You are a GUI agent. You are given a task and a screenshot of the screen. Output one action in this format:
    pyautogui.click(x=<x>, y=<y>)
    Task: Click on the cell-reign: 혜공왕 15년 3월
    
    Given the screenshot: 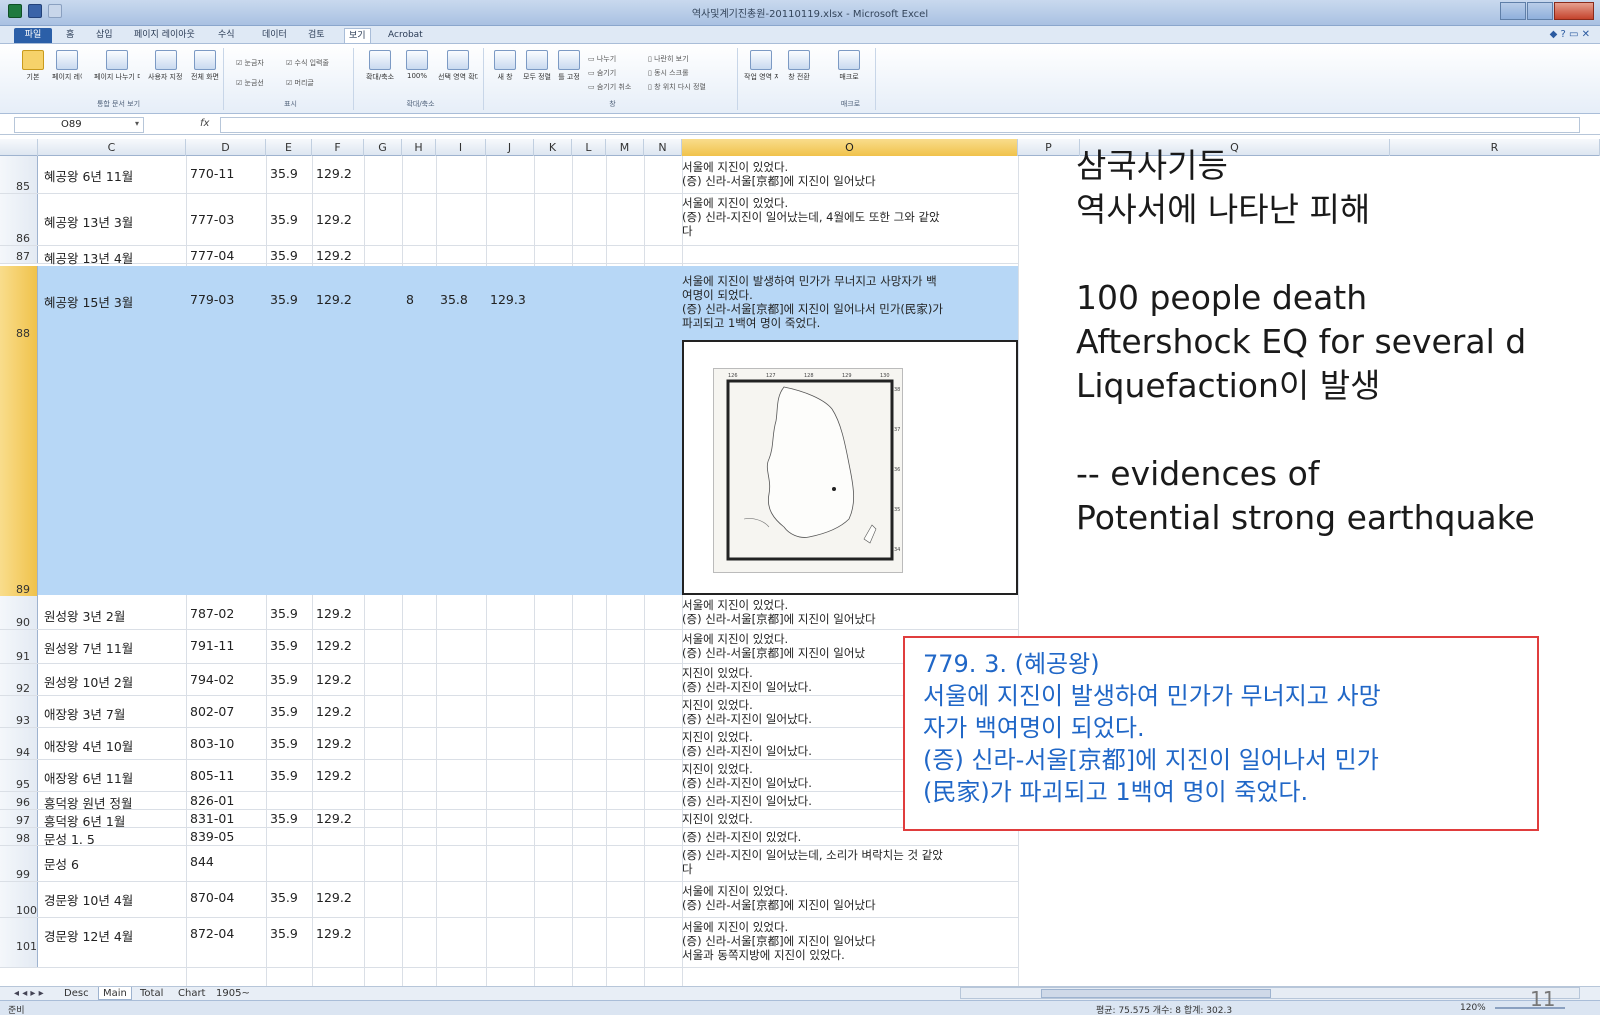 What is the action you would take?
    pyautogui.click(x=88, y=301)
    